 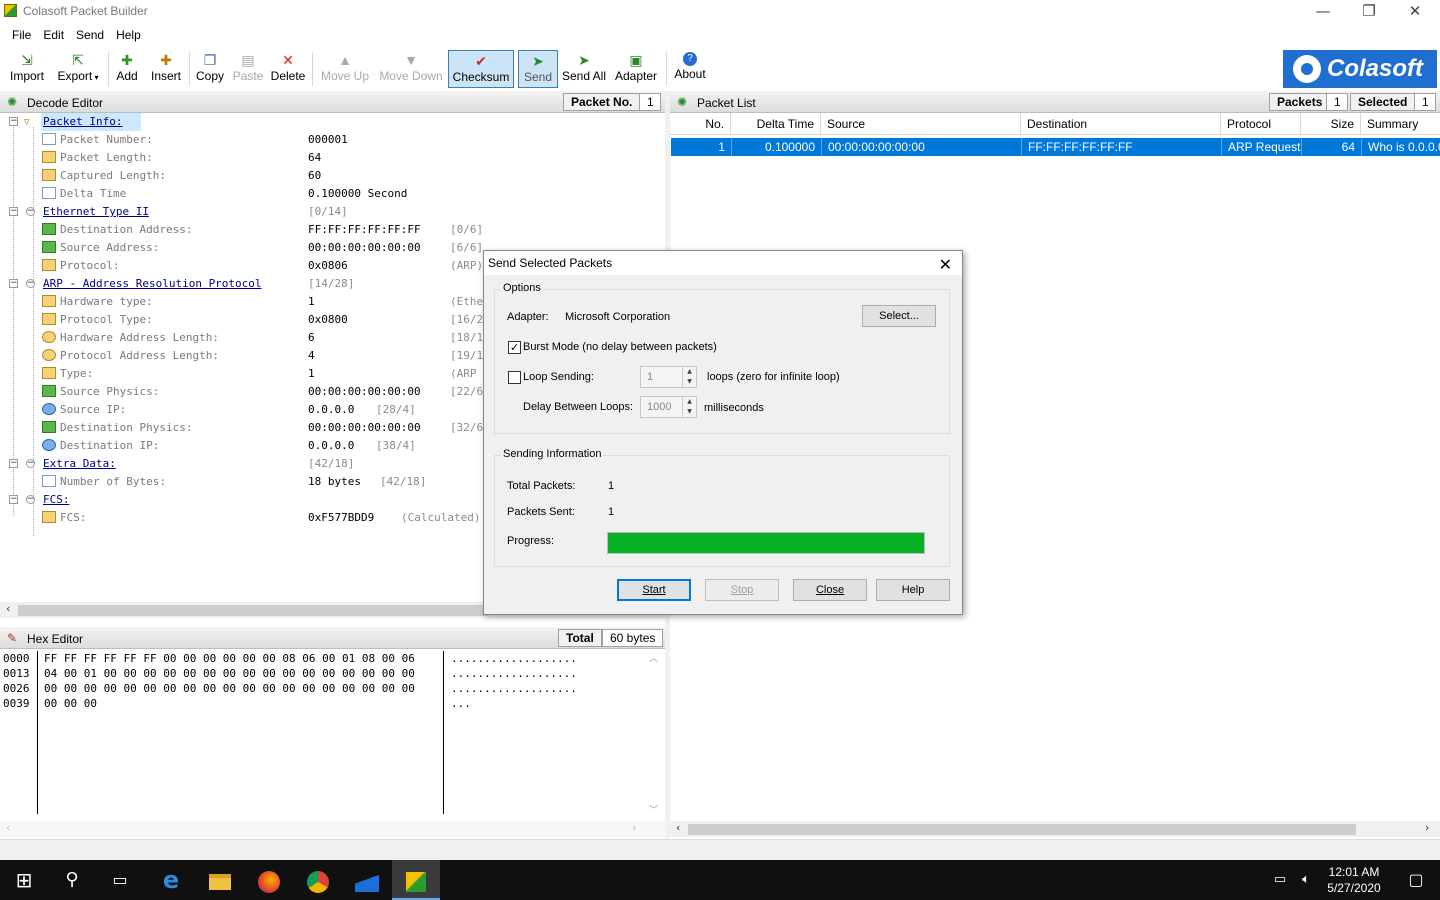 What do you see at coordinates (668, 377) in the screenshot?
I see `loop-count-stepper: 1 ▲ ▼` at bounding box center [668, 377].